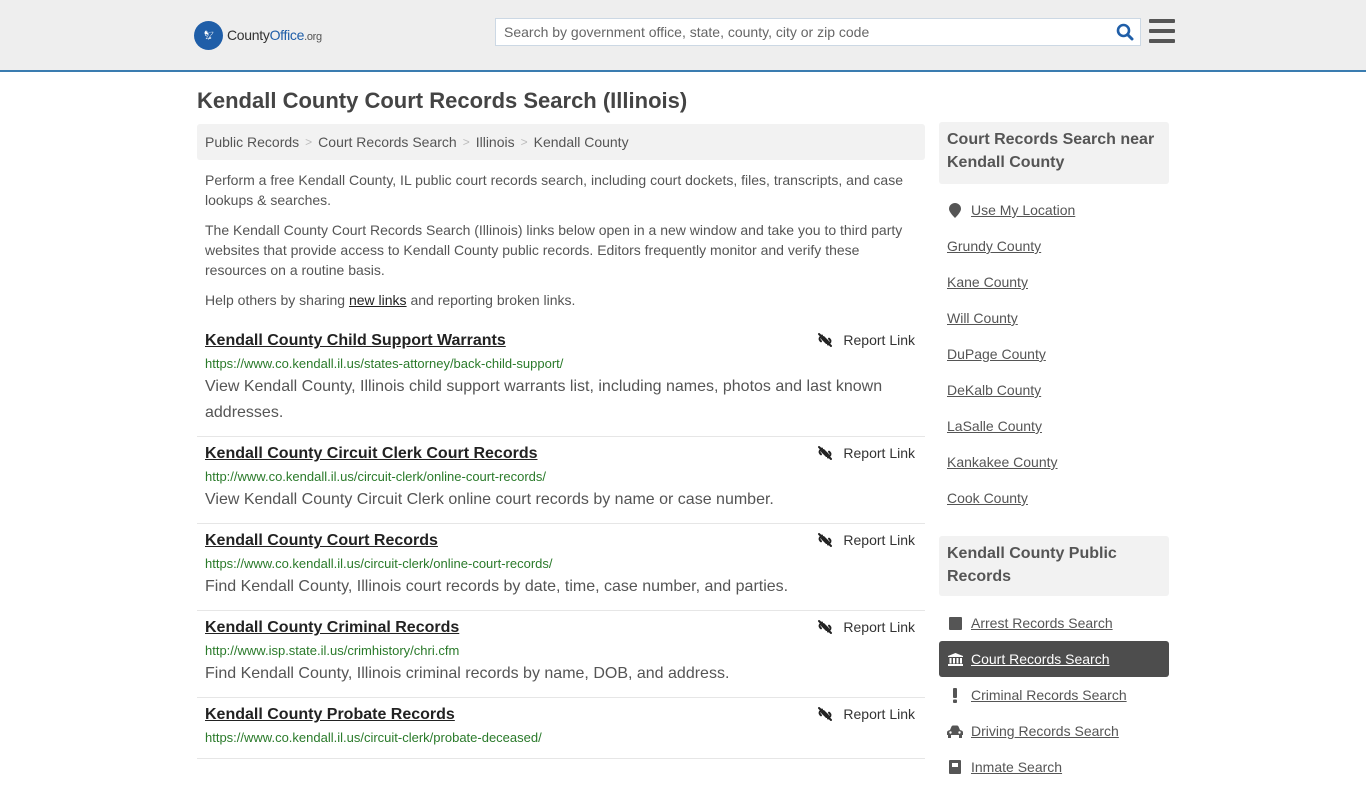 Image resolution: width=1366 pixels, height=785 pixels. I want to click on courthouse-icon, so click(955, 659).